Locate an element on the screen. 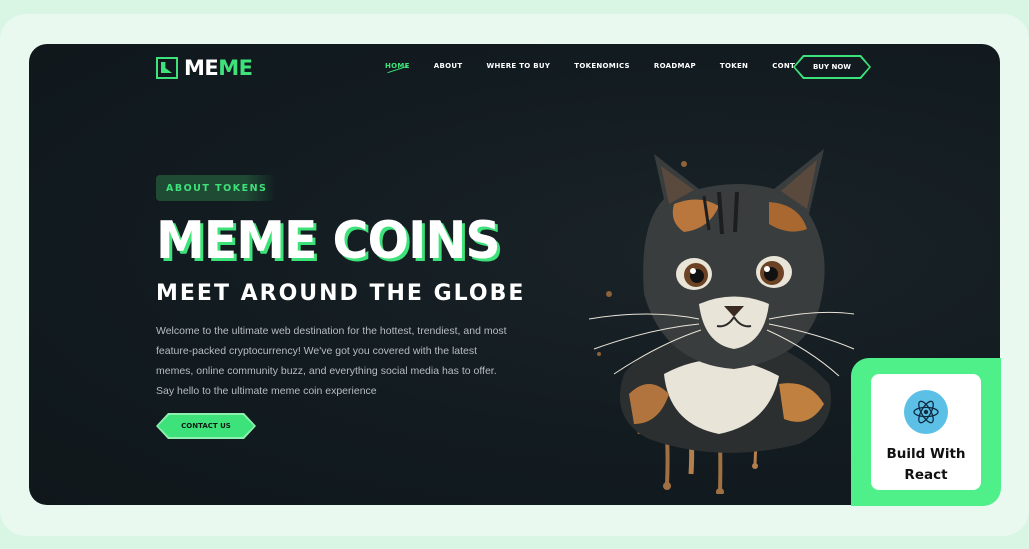 Image resolution: width=1029 pixels, height=549 pixels. hero-subtitle: MEET AROUND THE GLOBE is located at coordinates (341, 293).